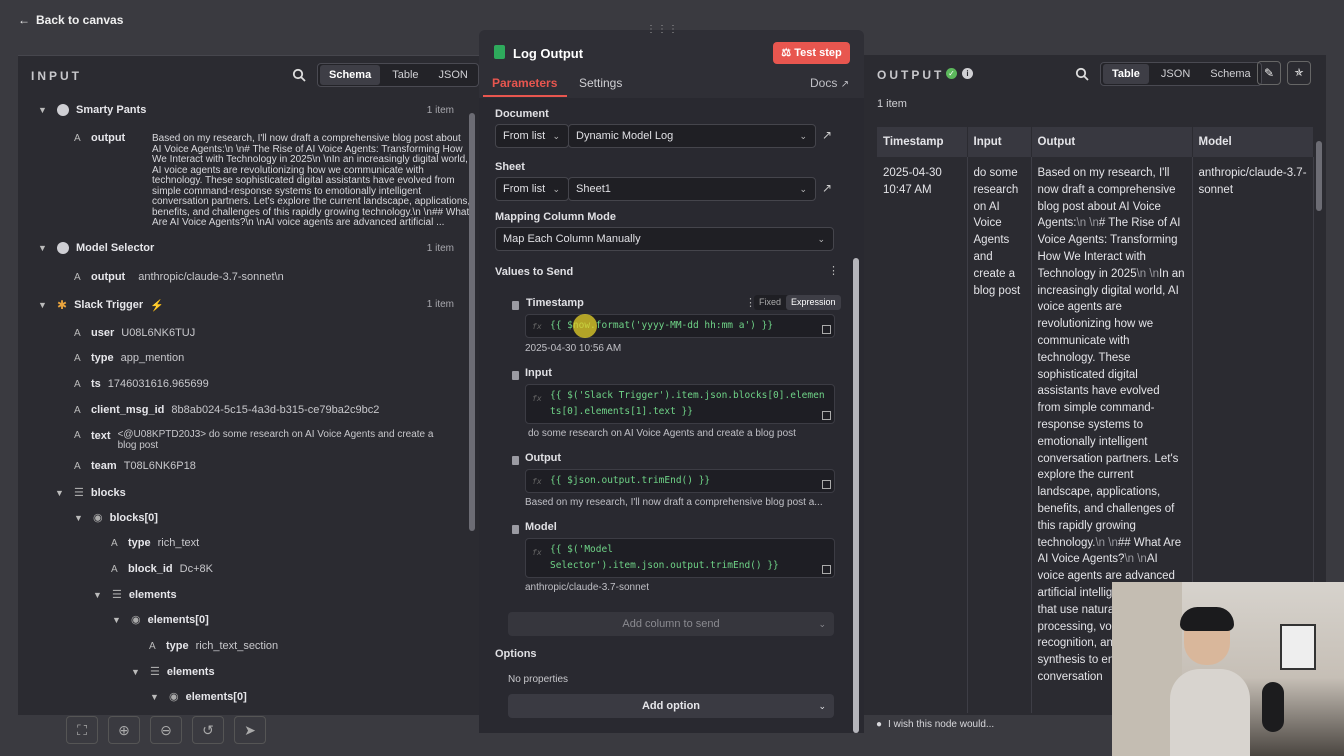 This screenshot has height=756, width=1344. Describe the element at coordinates (1319, 176) in the screenshot. I see `output-scrollbar` at that location.